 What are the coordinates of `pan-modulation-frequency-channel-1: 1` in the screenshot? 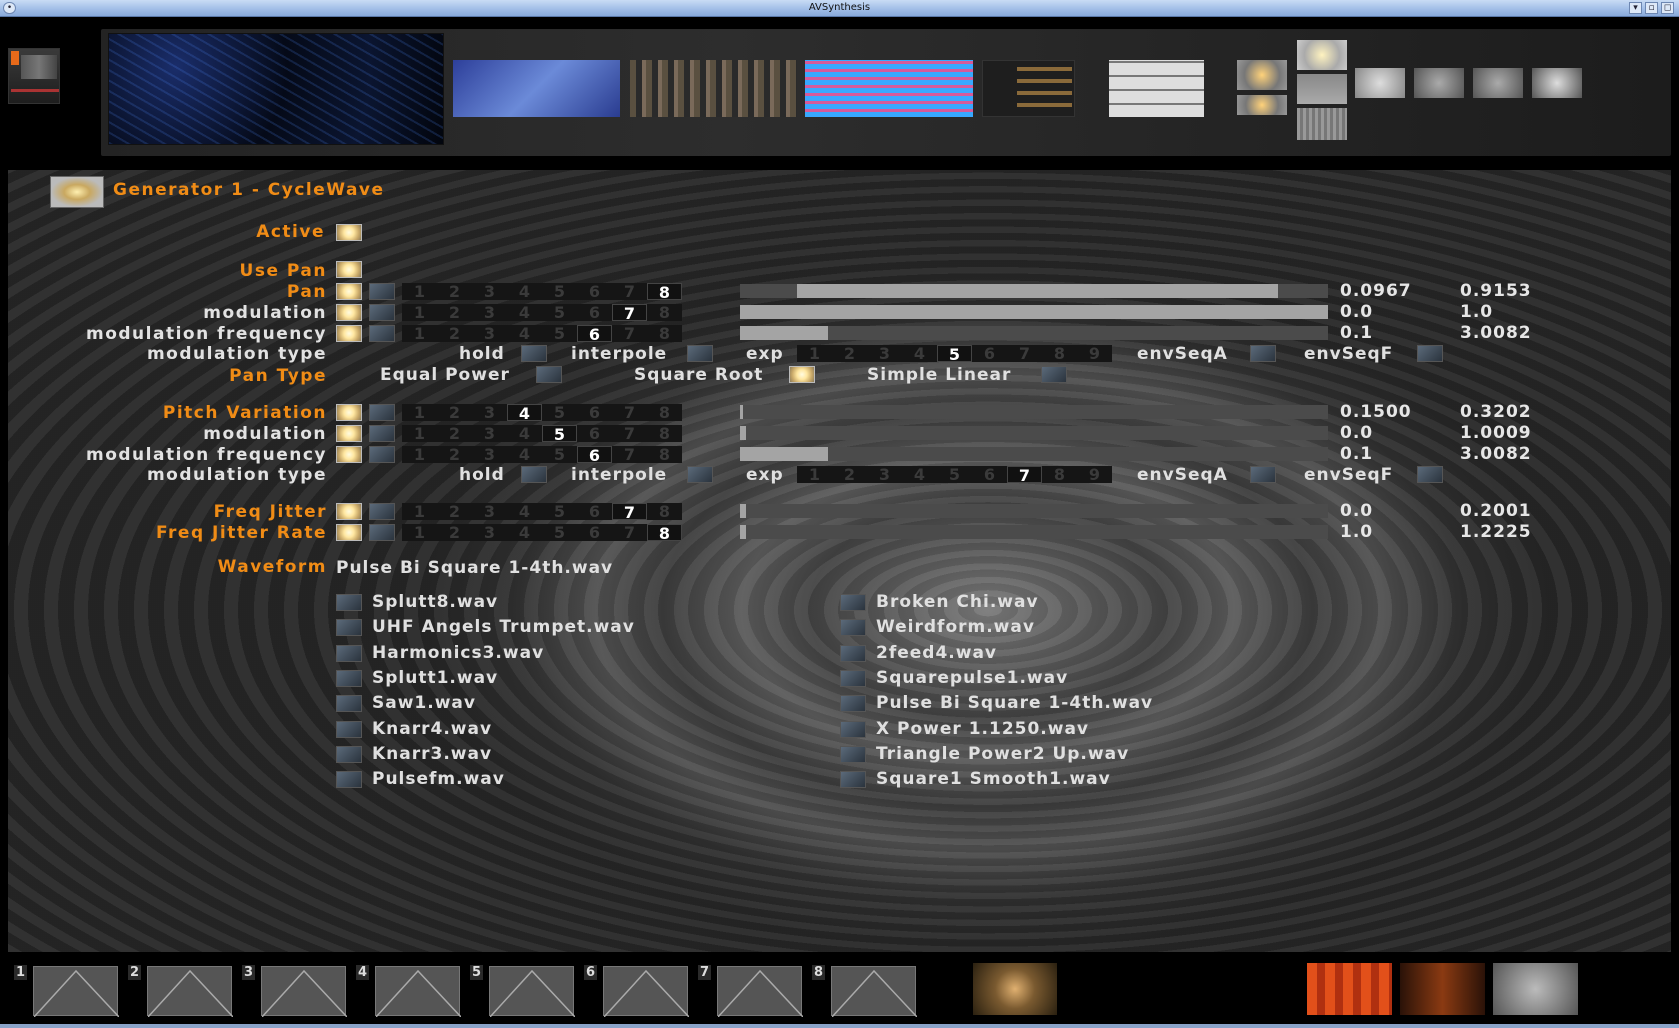 It's located at (419, 333).